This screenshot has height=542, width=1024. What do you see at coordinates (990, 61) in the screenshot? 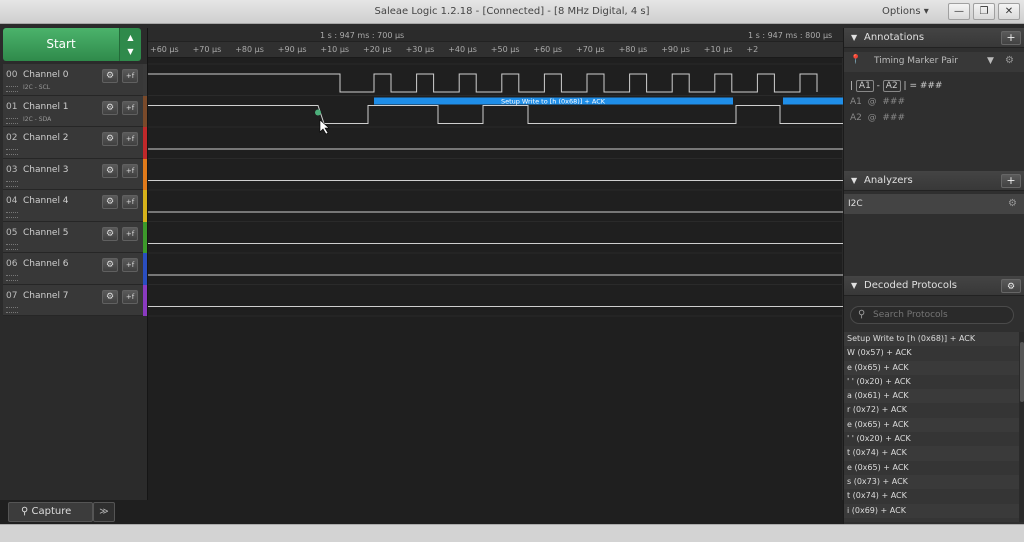
I see `marker-dropdown-icon: ▼` at bounding box center [990, 61].